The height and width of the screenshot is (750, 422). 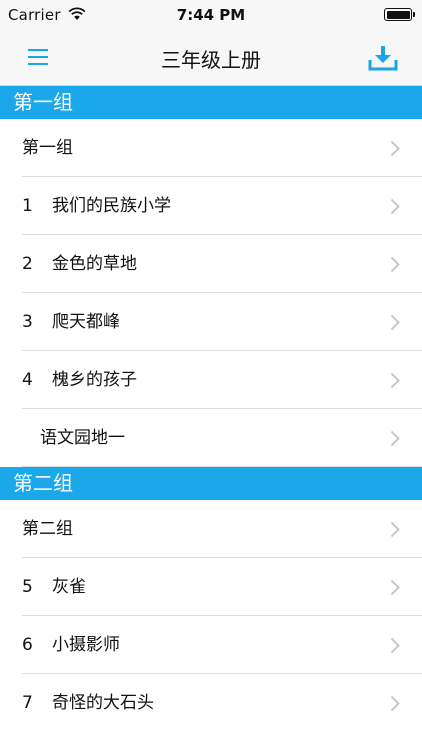 I want to click on lesson-title: 奇怪的大石头, so click(x=103, y=703).